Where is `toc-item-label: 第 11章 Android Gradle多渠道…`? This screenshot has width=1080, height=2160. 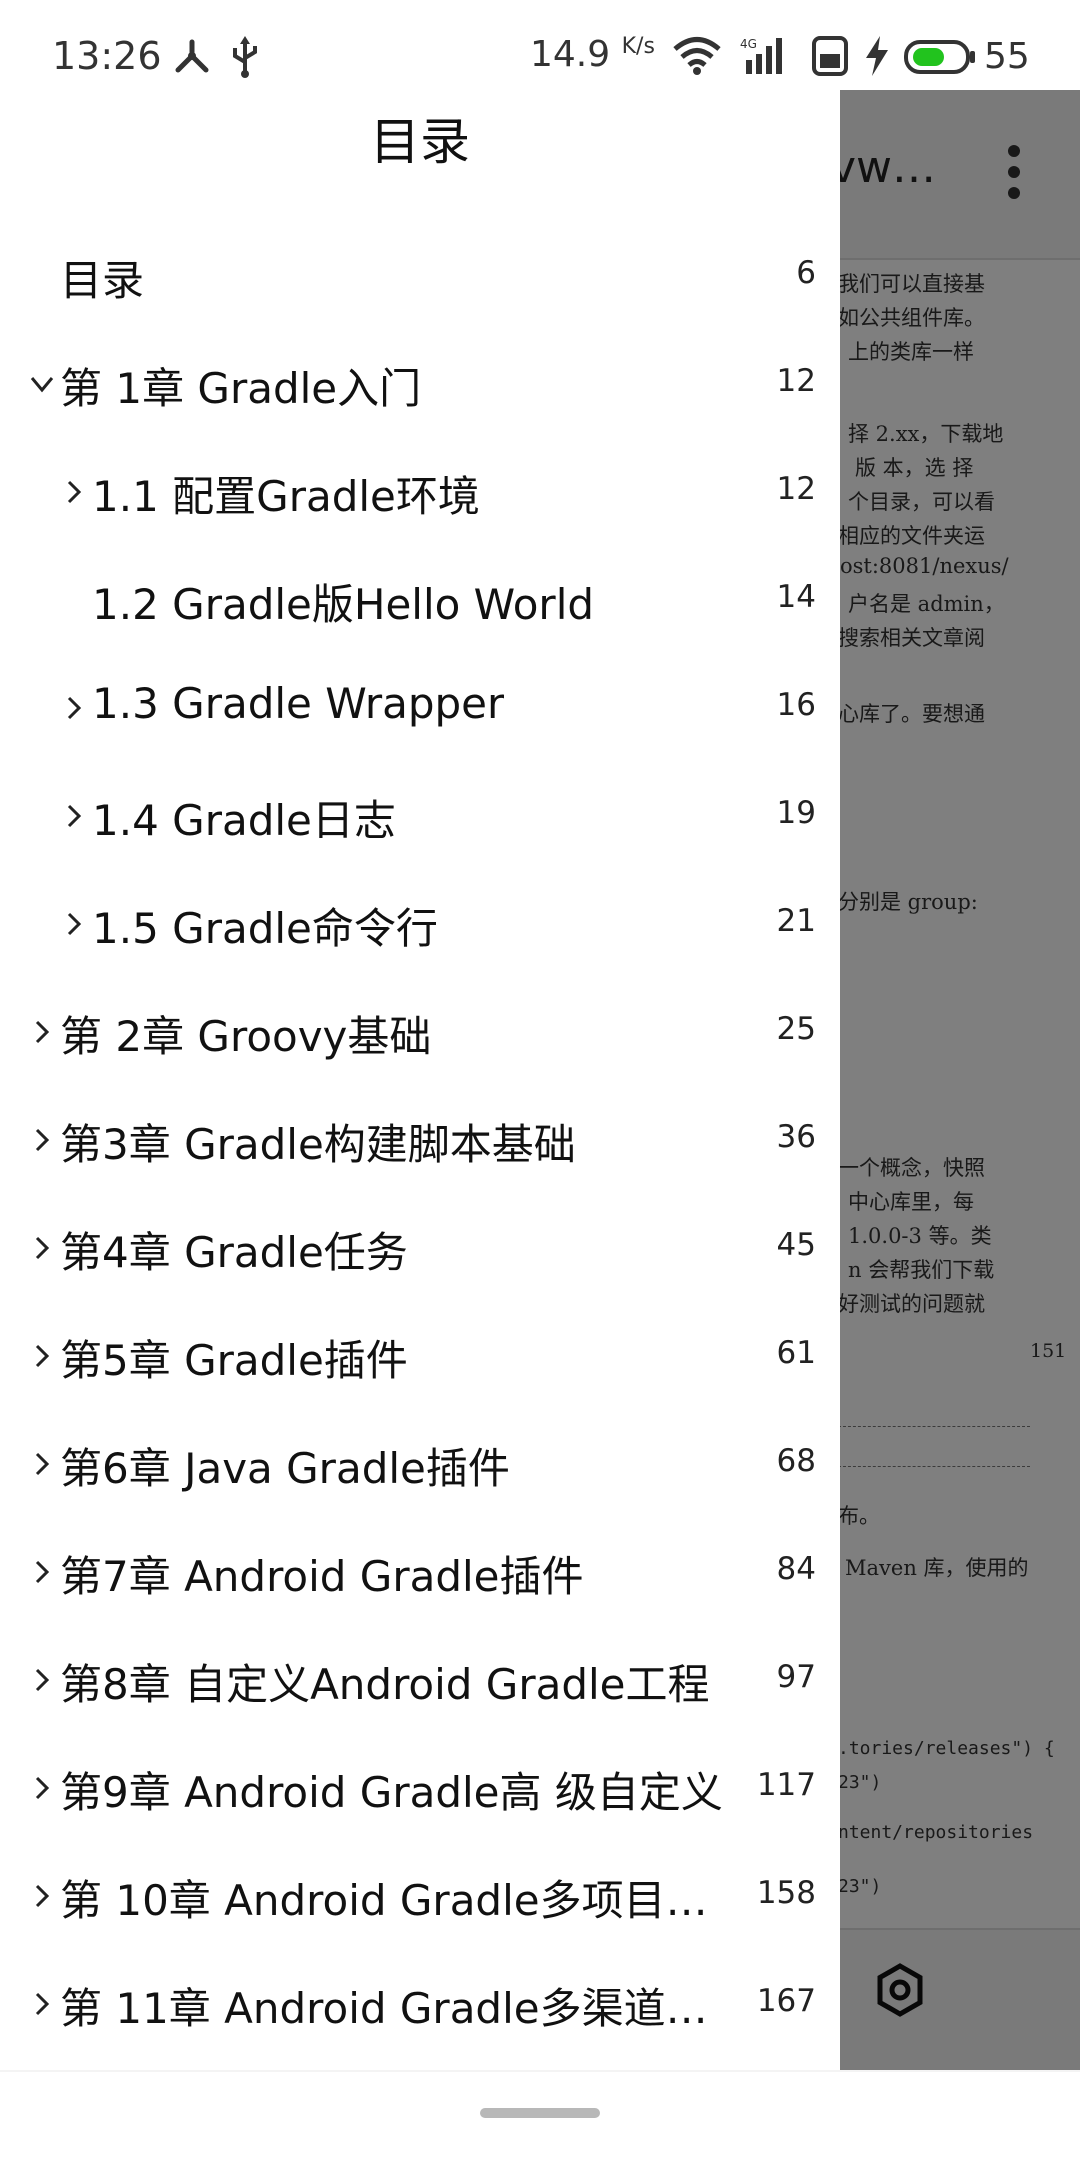 toc-item-label: 第 11章 Android Gradle多渠道… is located at coordinates (384, 2008).